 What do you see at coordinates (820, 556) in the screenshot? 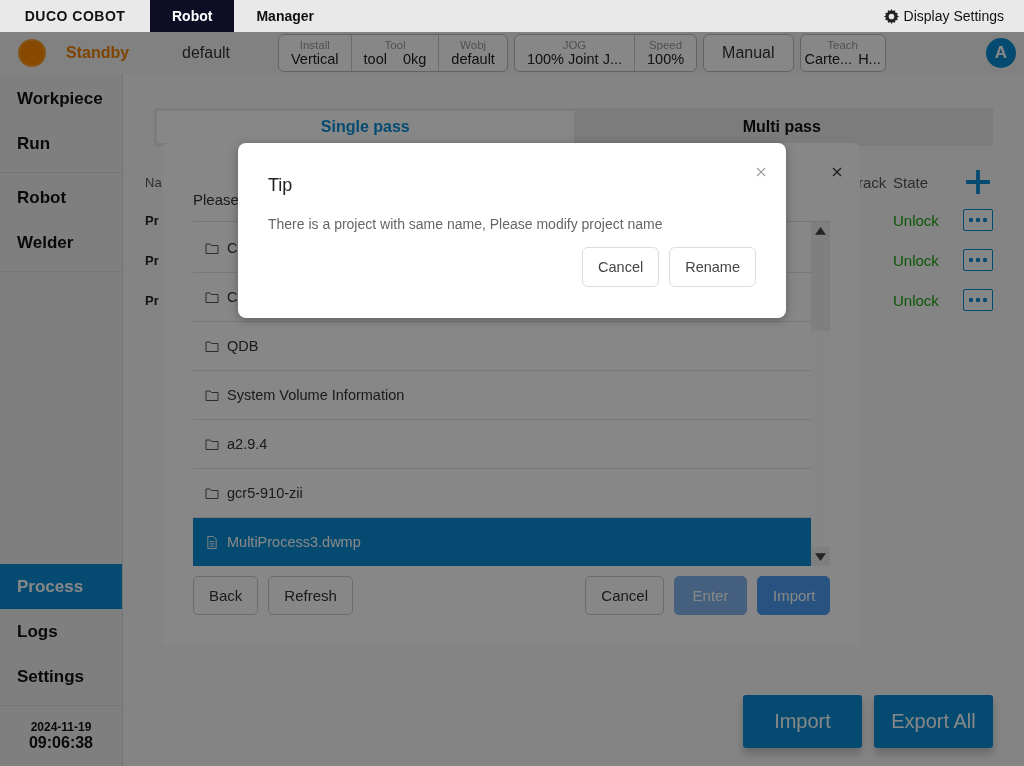
I see `scroll-down-icon` at bounding box center [820, 556].